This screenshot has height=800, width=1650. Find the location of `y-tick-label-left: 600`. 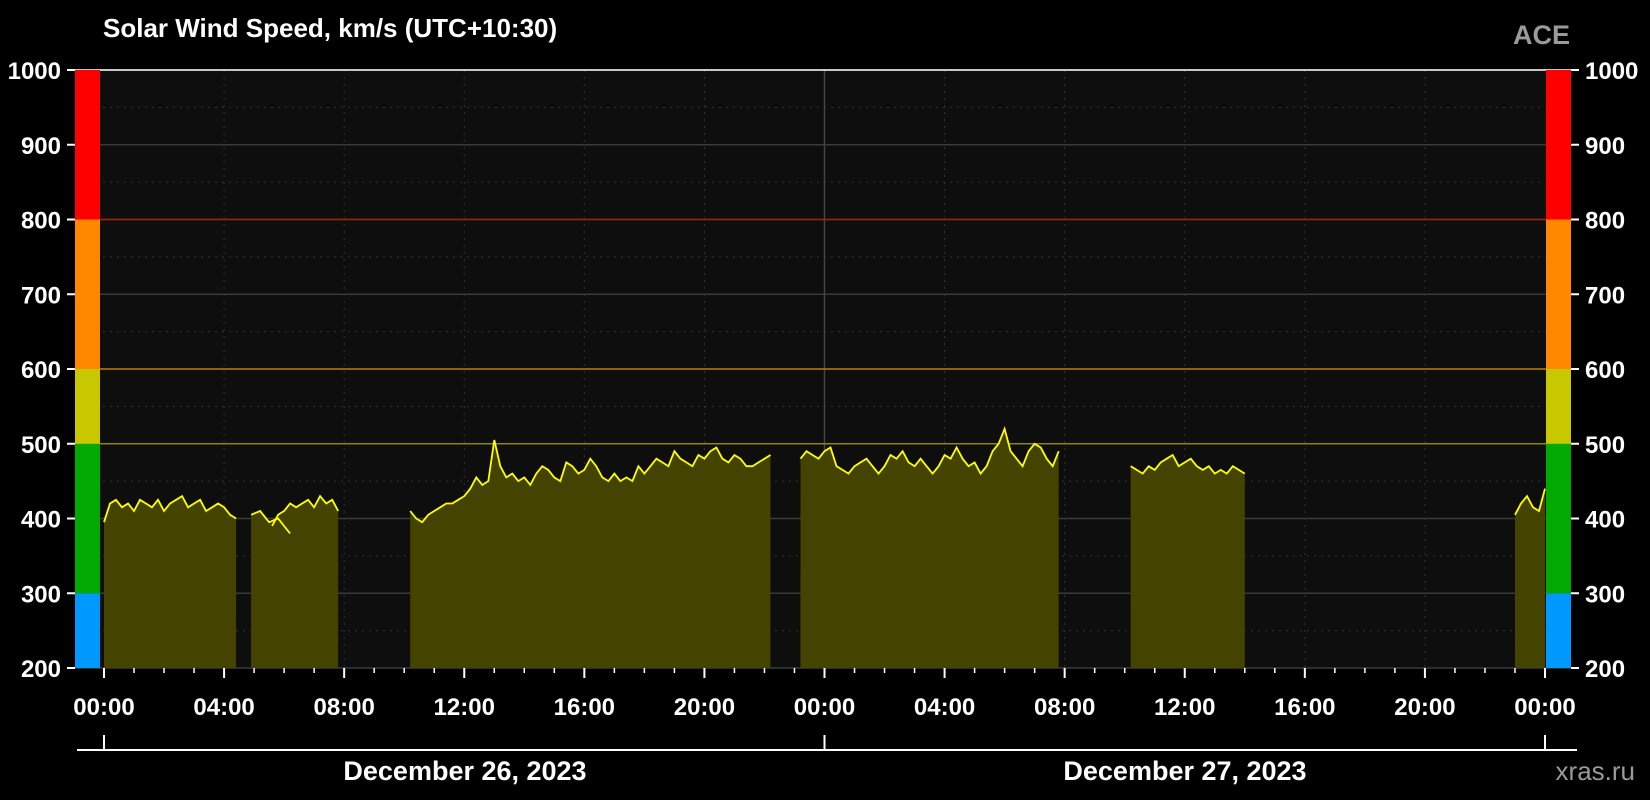

y-tick-label-left: 600 is located at coordinates (41, 370).